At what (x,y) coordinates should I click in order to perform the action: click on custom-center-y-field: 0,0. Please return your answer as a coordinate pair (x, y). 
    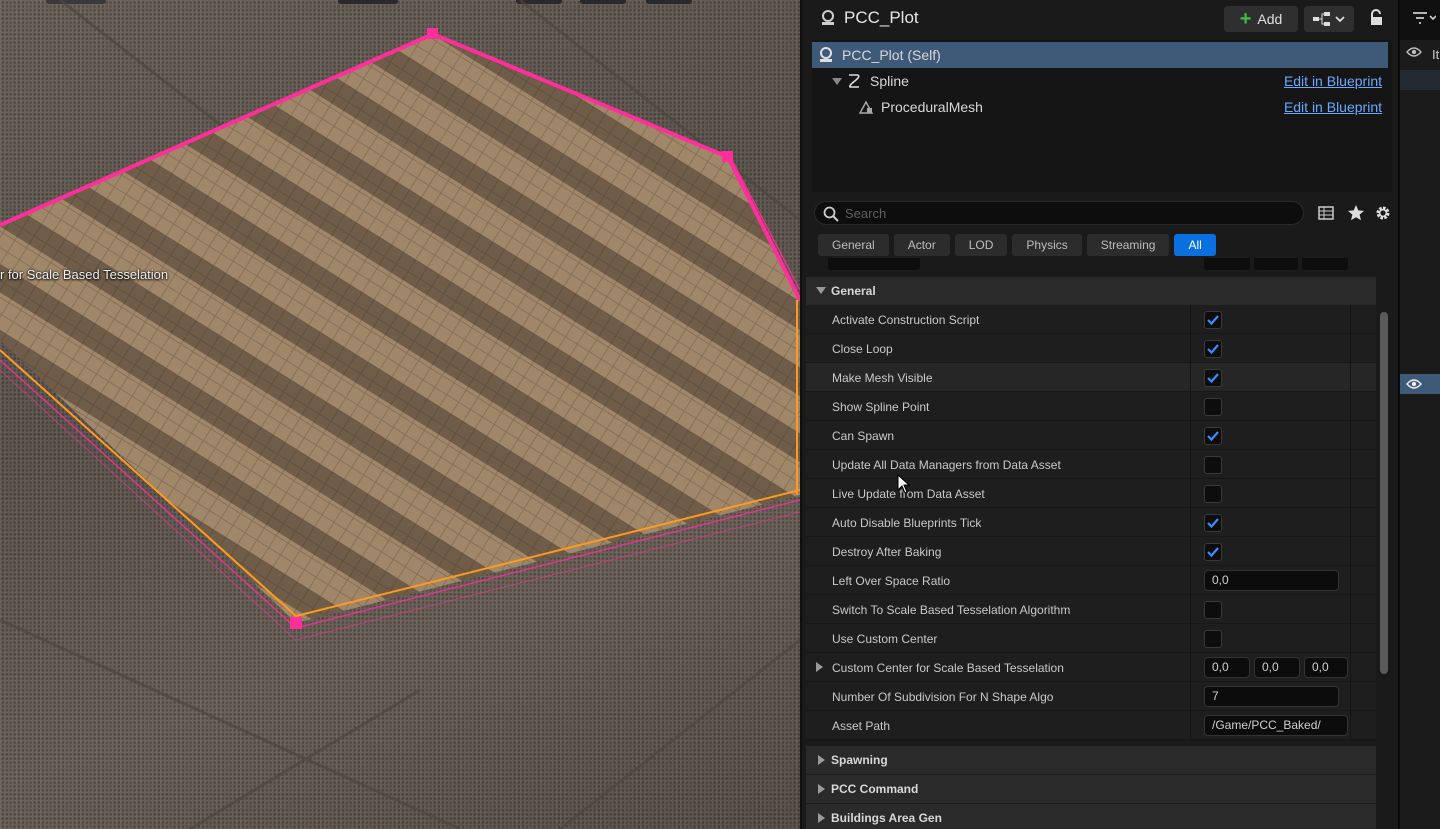
    Looking at the image, I should click on (1277, 667).